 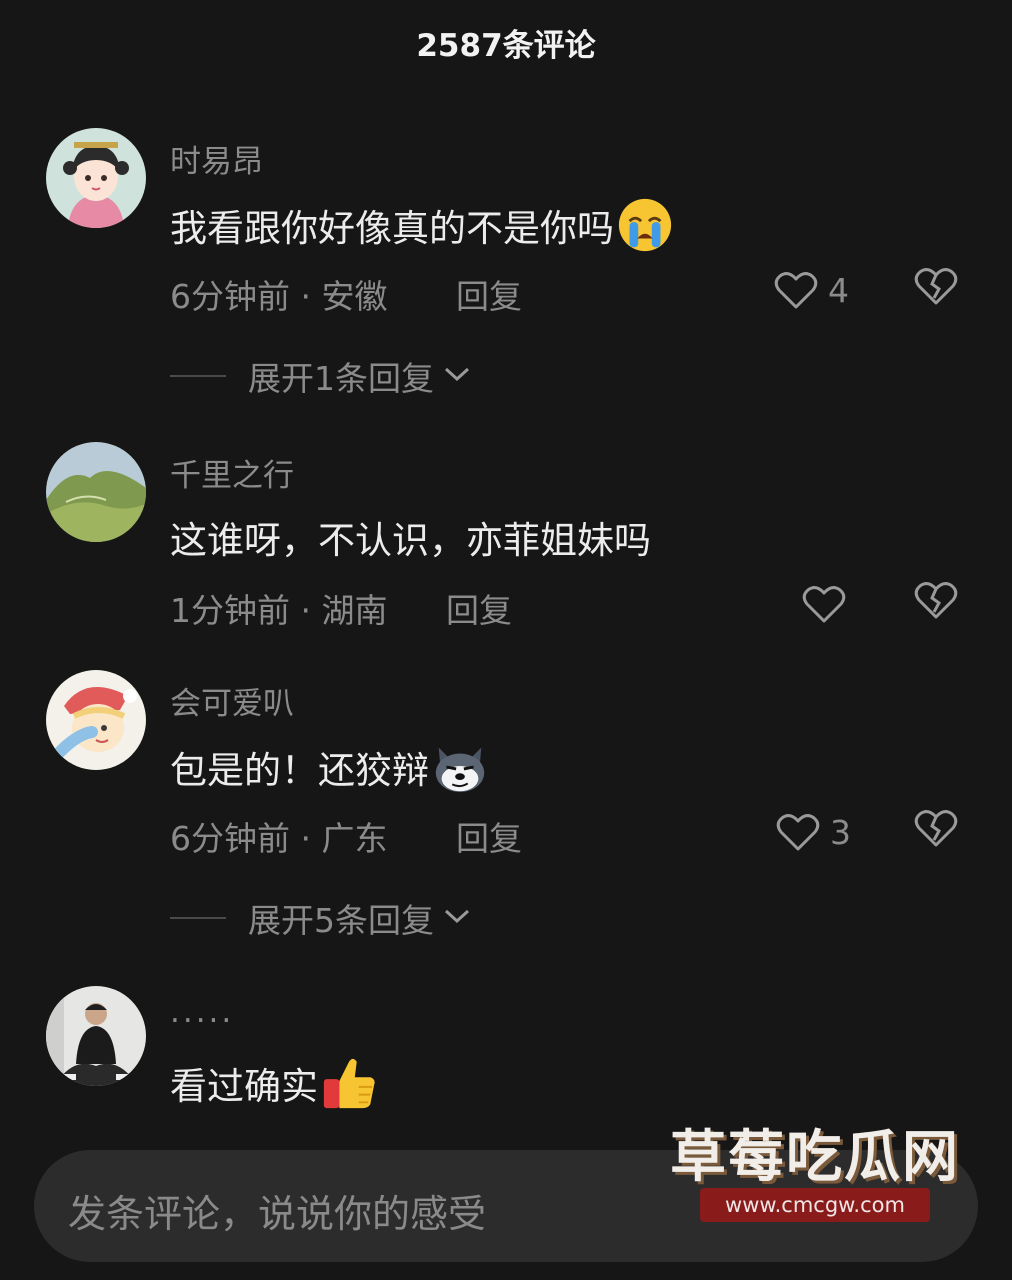 I want to click on comment-text-content: 包是的！还狡辩, so click(x=299, y=770).